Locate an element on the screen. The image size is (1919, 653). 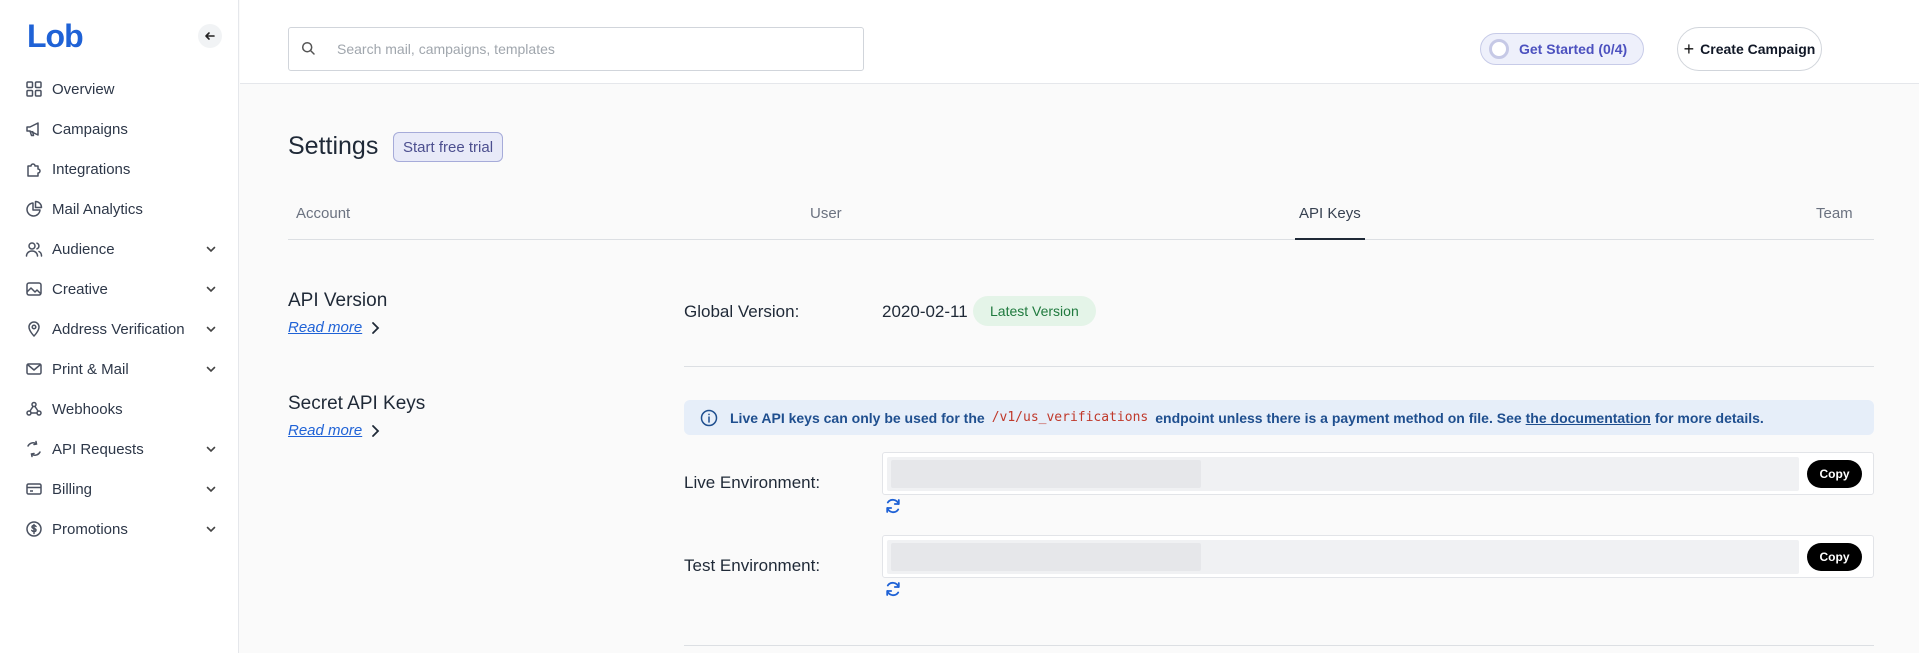
api-version-read-more-link: Read more is located at coordinates (334, 327).